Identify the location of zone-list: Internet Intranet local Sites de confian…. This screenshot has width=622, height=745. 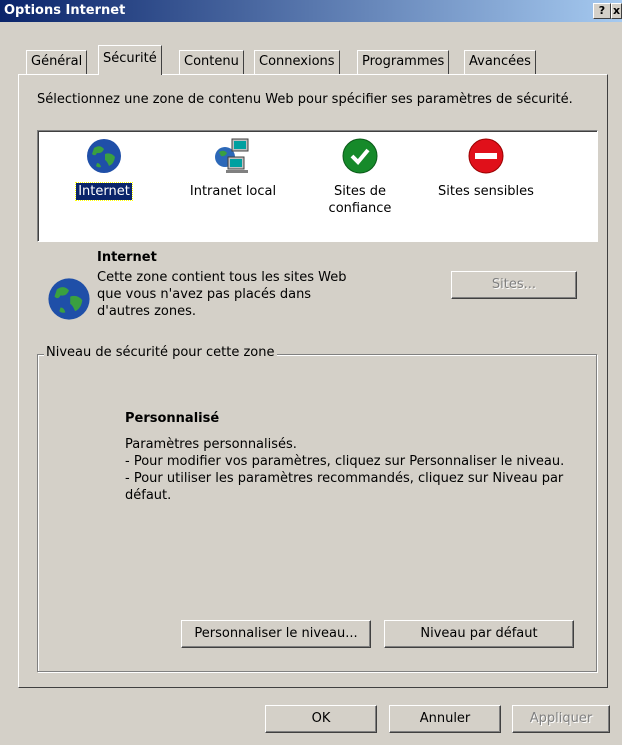
(317, 186).